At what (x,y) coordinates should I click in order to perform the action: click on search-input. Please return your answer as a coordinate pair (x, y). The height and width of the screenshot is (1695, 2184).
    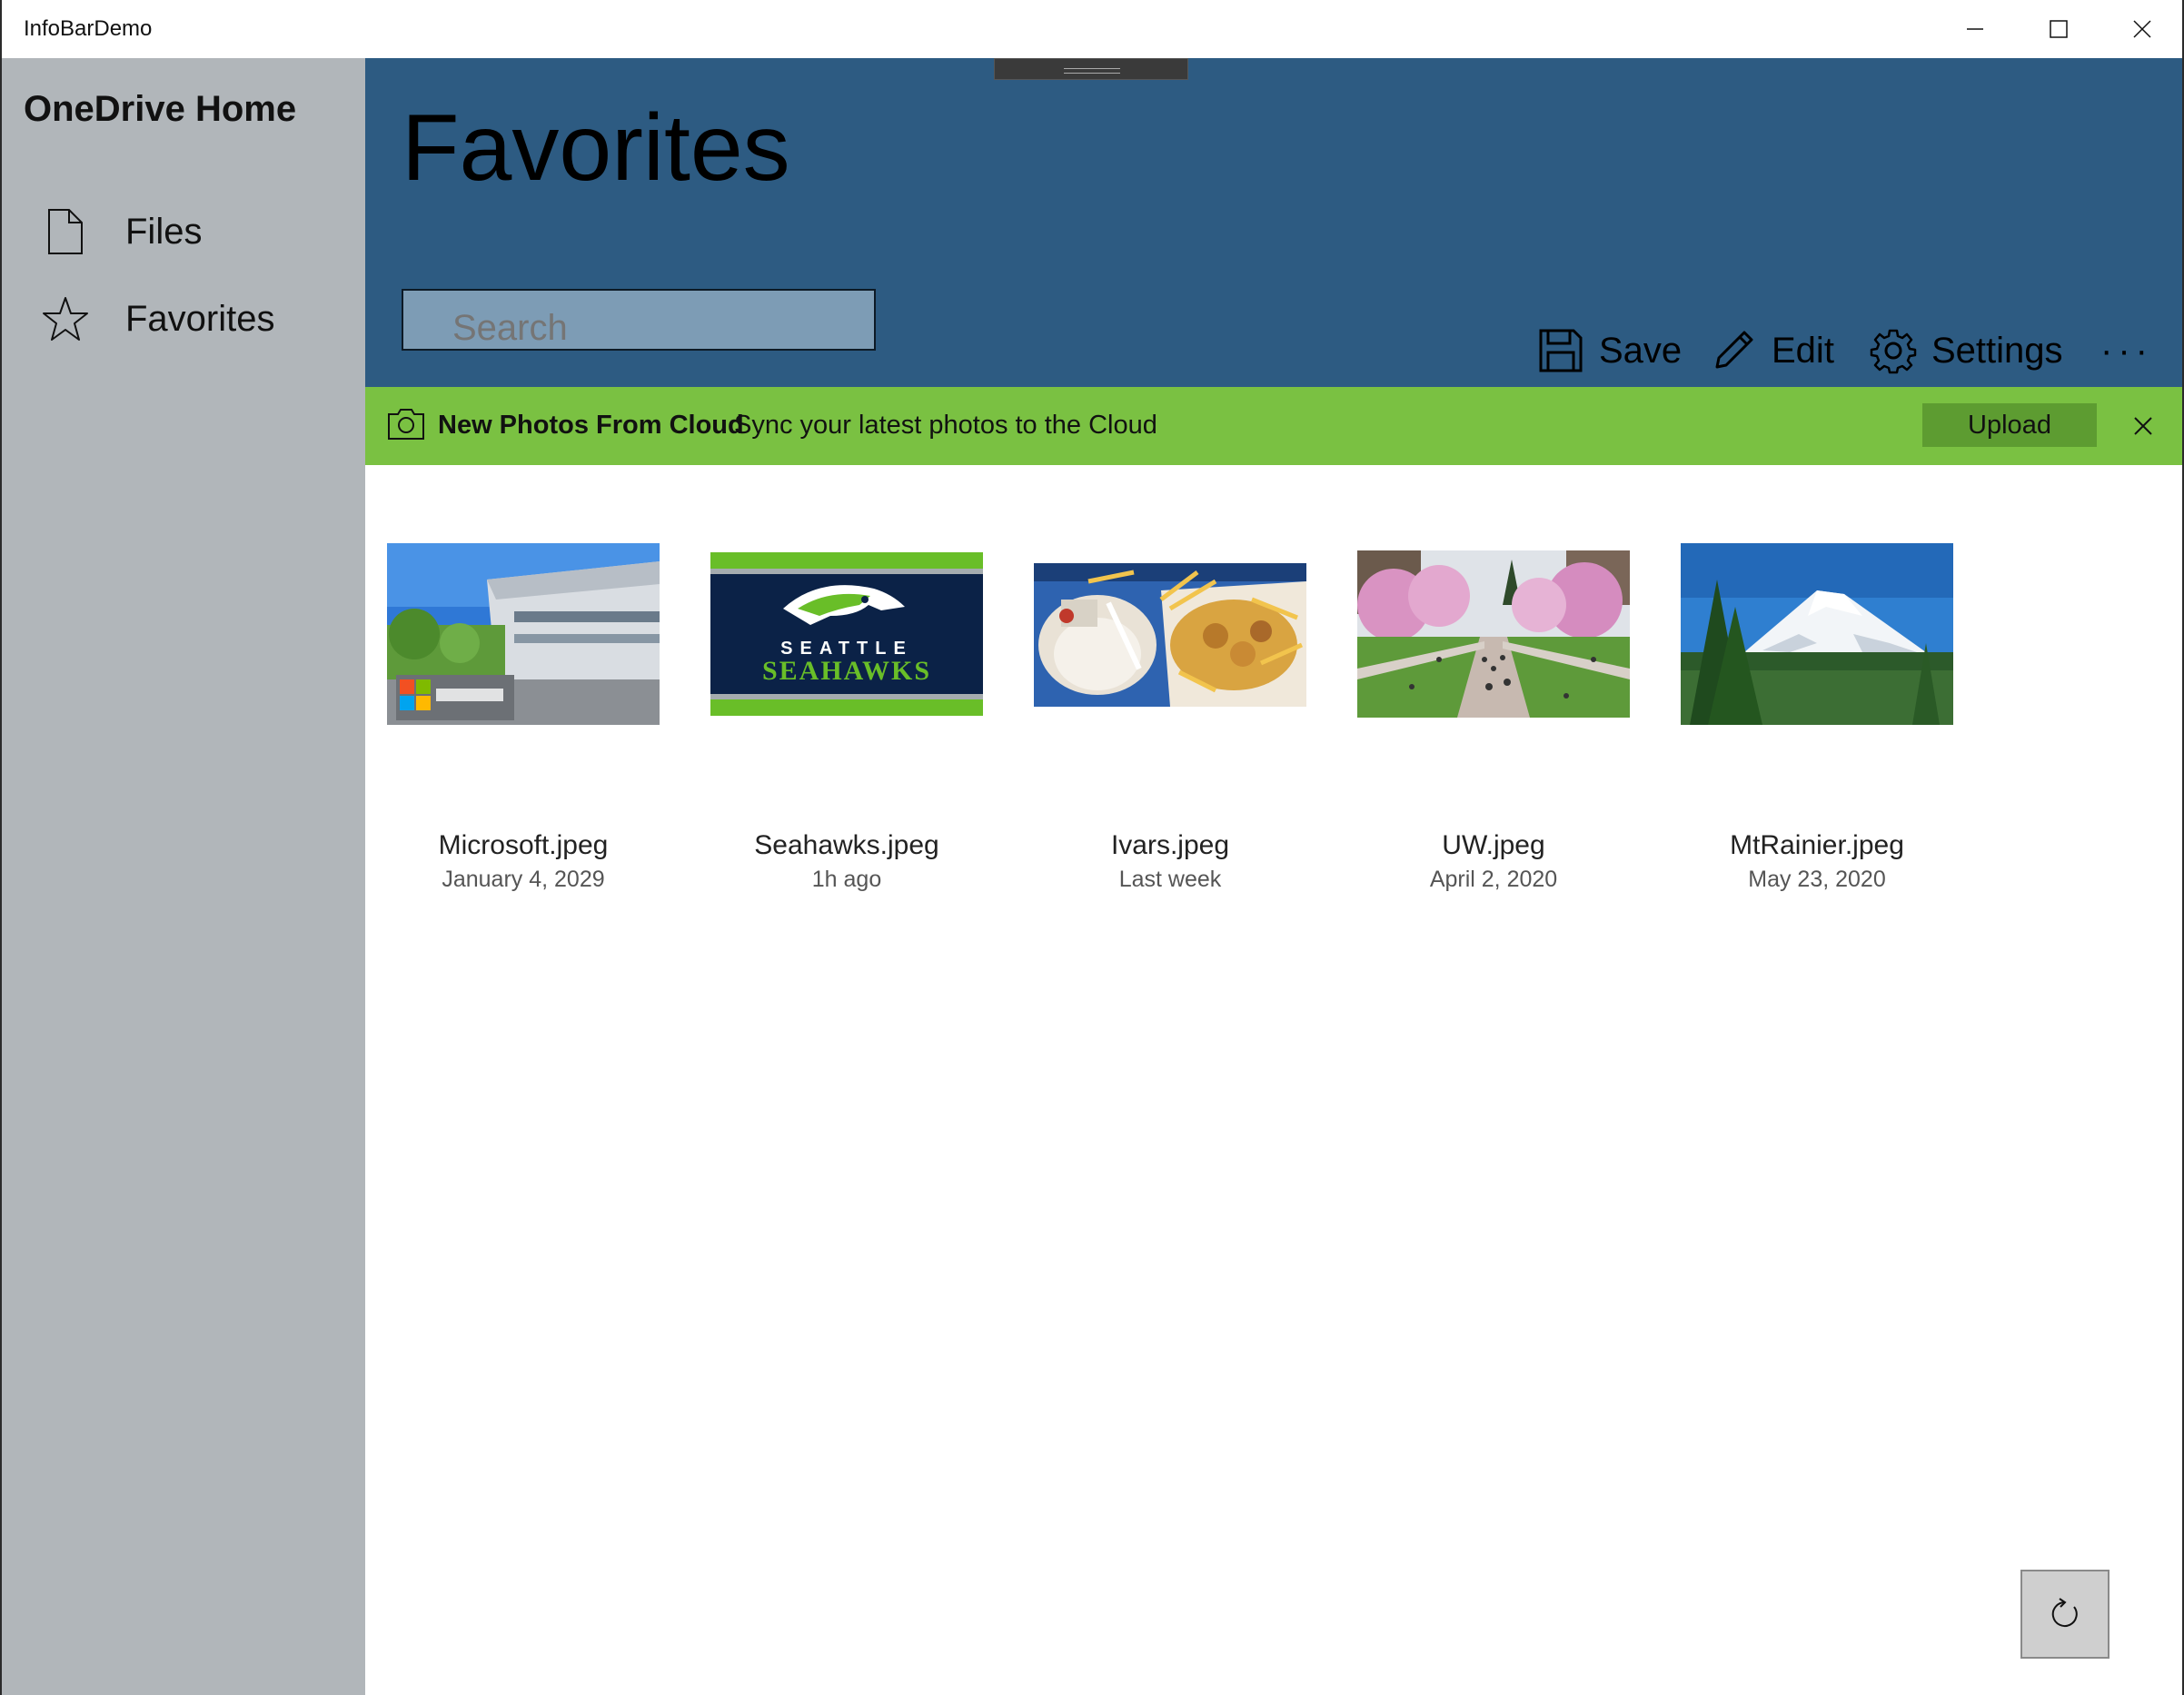
    Looking at the image, I should click on (639, 320).